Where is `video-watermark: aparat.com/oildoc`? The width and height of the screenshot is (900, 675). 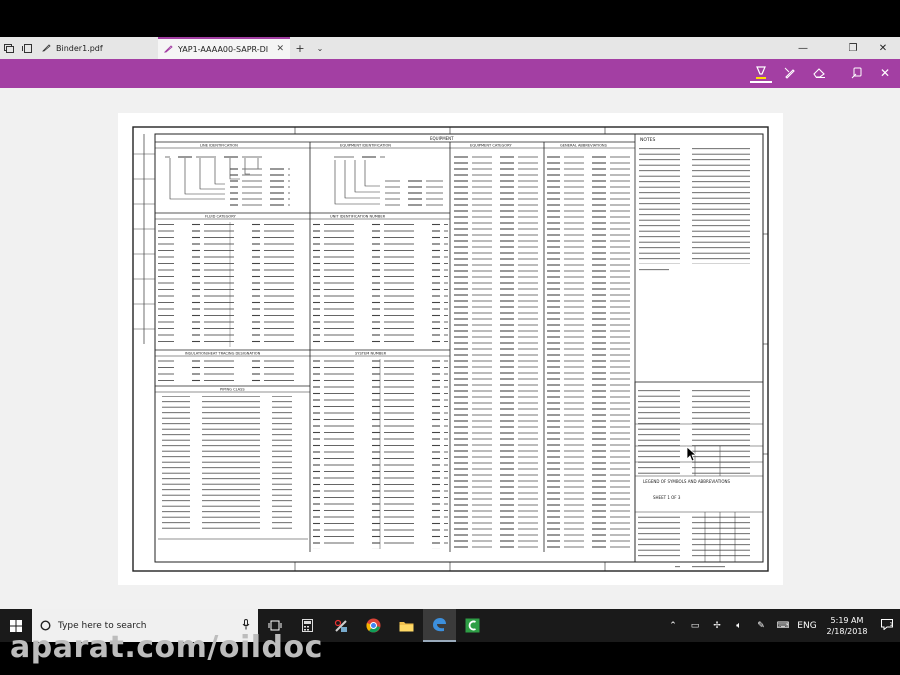
video-watermark: aparat.com/oildoc is located at coordinates (166, 647).